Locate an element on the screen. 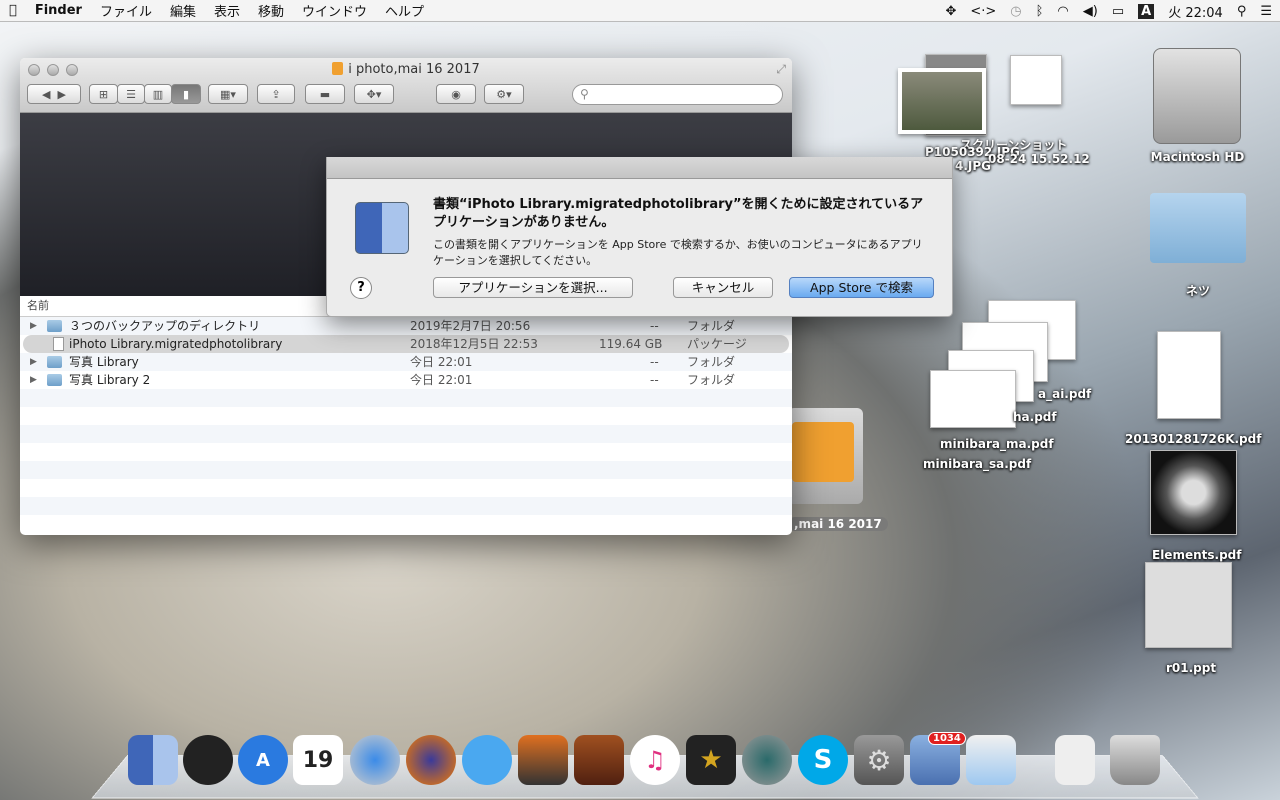 This screenshot has height=800, width=1280. dock-maps-icon is located at coordinates (991, 760).